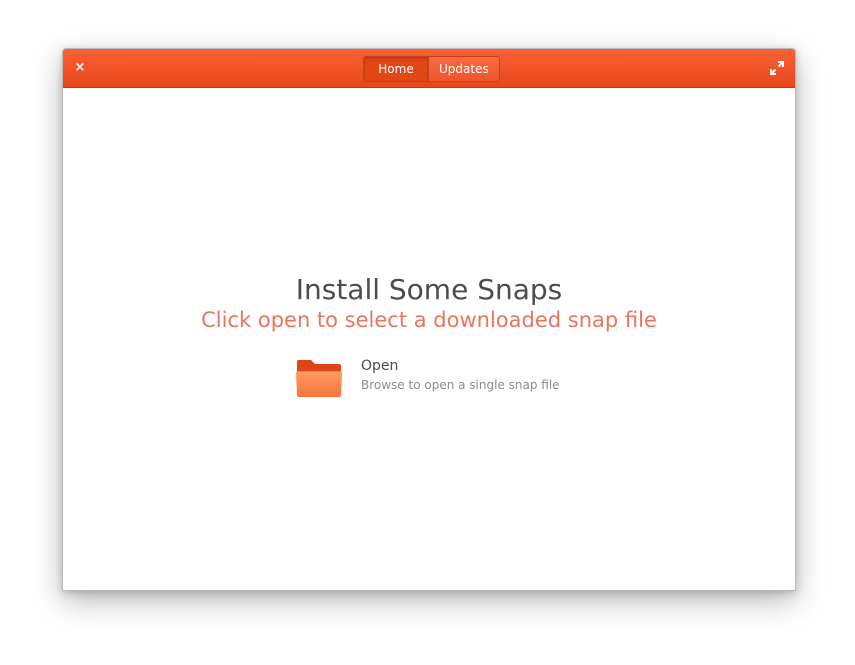  I want to click on close-button: ×, so click(80, 68).